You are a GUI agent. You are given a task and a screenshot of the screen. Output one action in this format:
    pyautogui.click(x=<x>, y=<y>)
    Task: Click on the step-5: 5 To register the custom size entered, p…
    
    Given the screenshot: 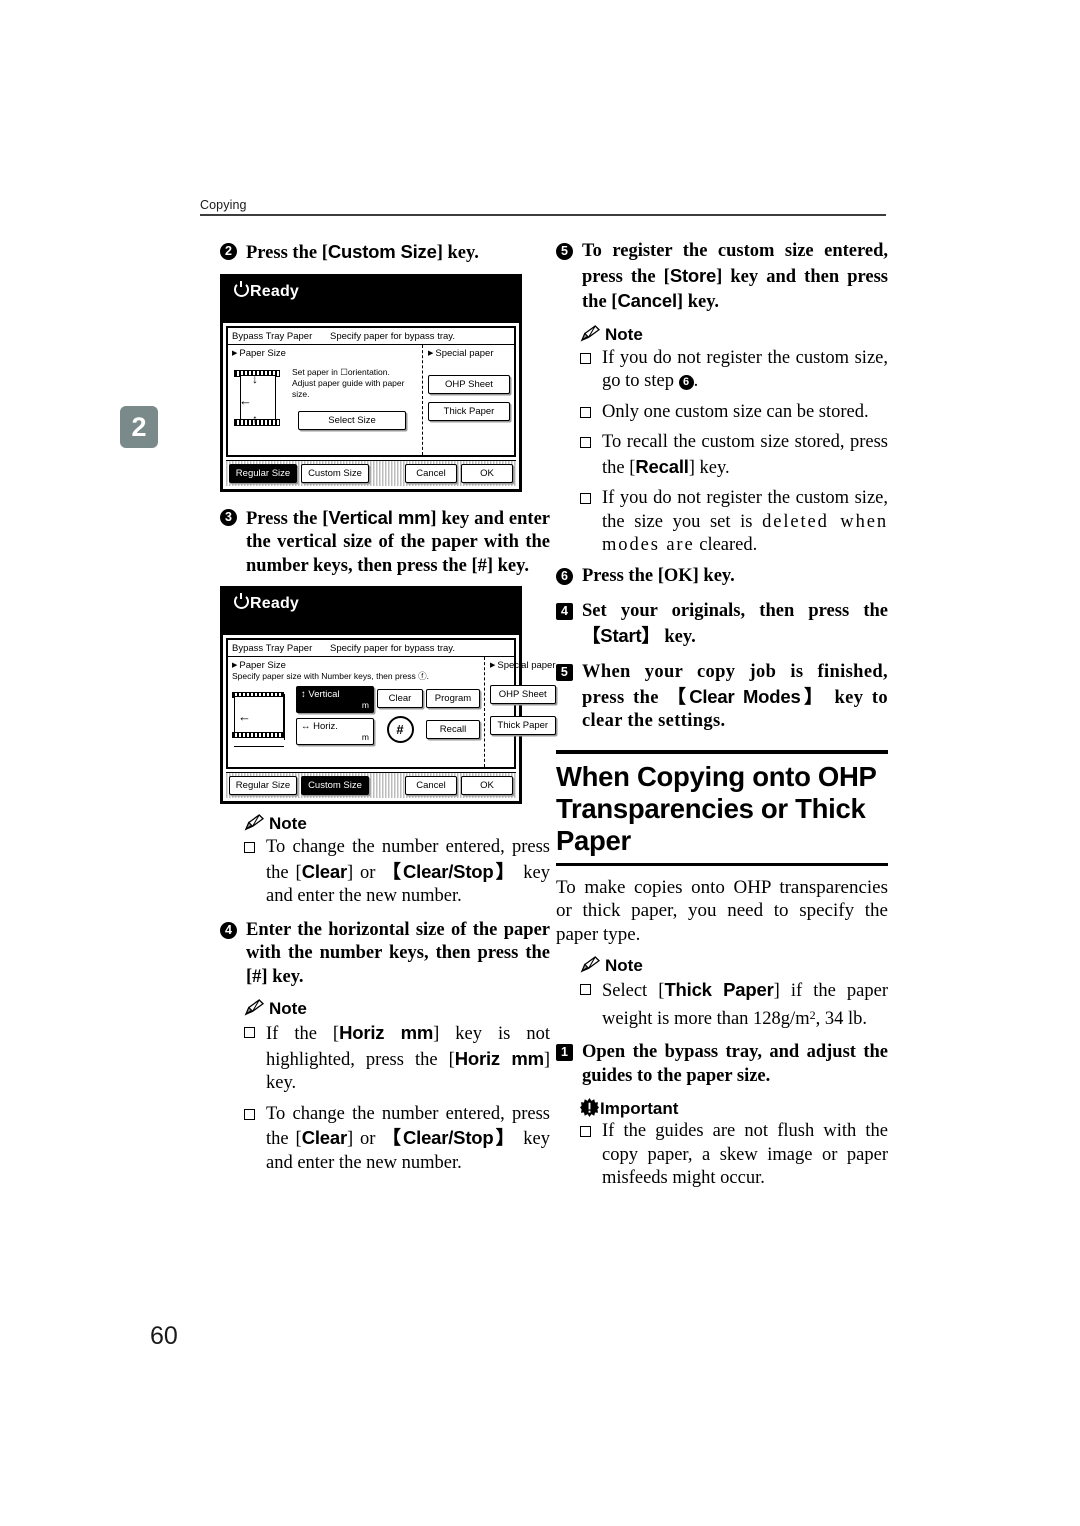 What is the action you would take?
    pyautogui.click(x=722, y=277)
    